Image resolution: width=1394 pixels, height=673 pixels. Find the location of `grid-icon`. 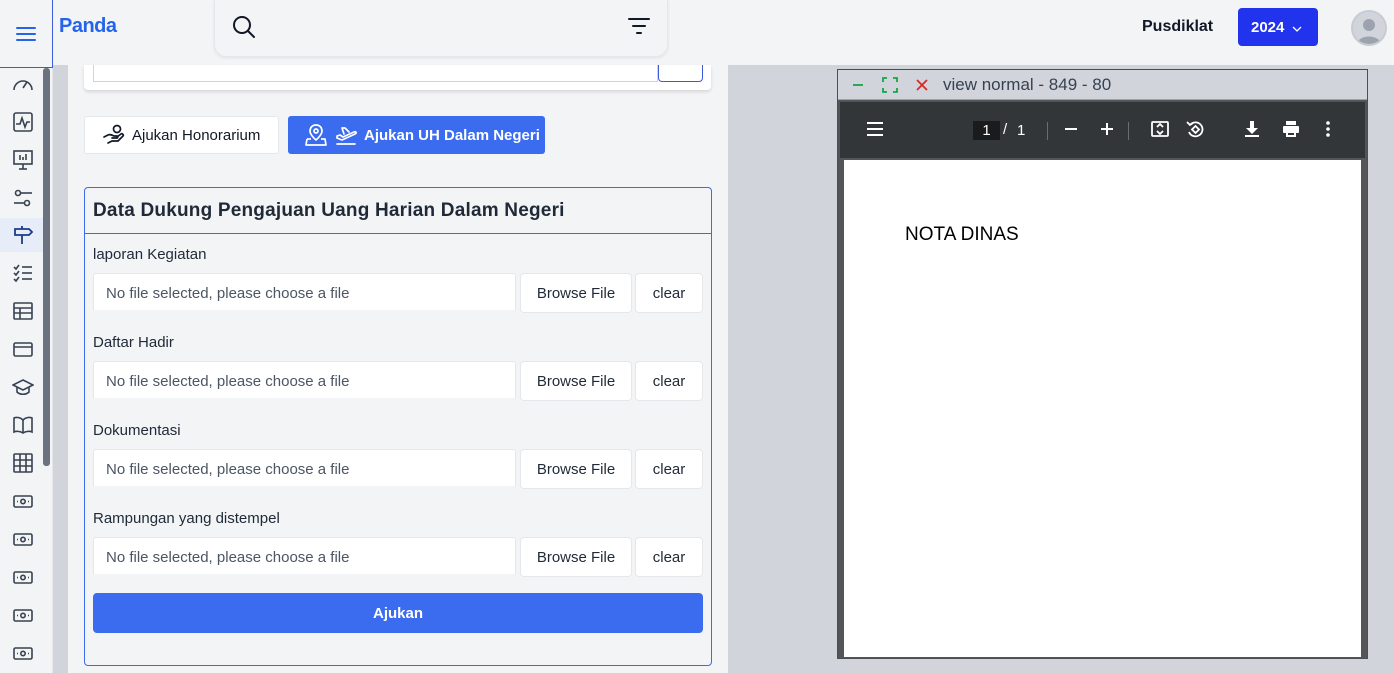

grid-icon is located at coordinates (23, 463).